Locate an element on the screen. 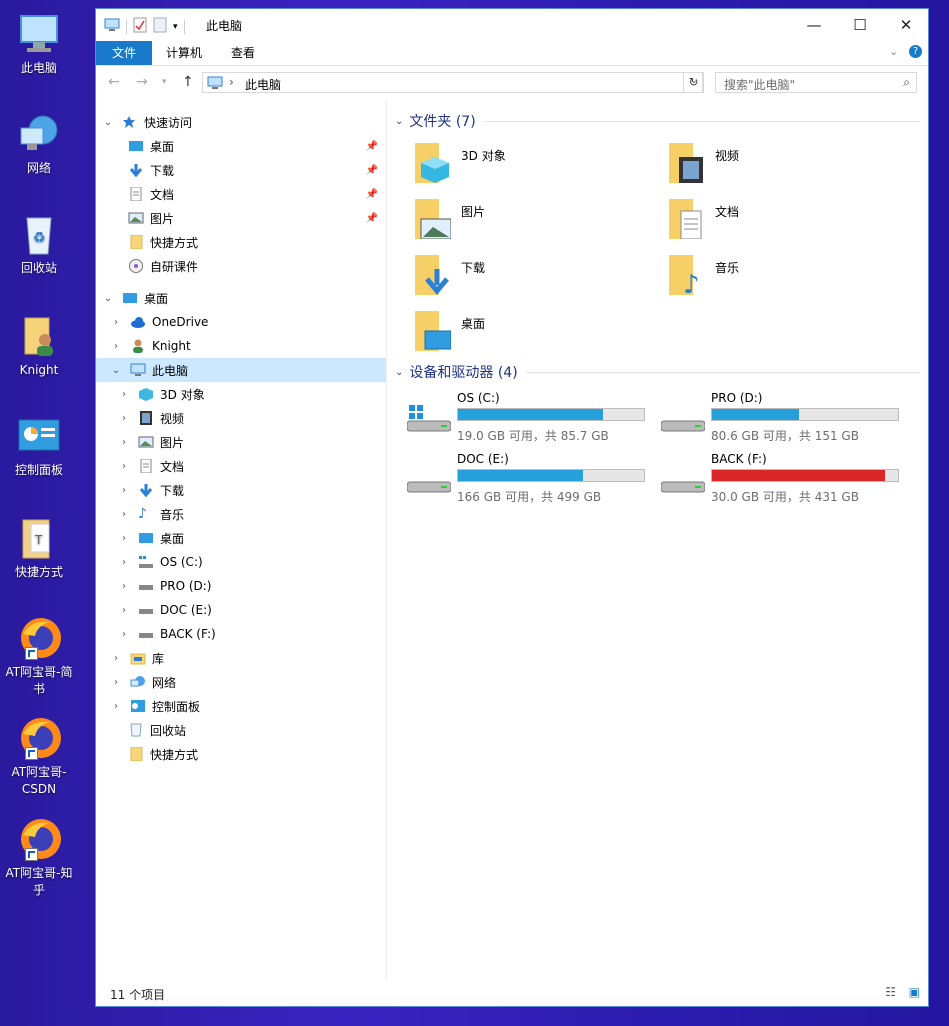 The width and height of the screenshot is (949, 1026). desktop-icon-control-panel: 控制面板 is located at coordinates (39, 445).